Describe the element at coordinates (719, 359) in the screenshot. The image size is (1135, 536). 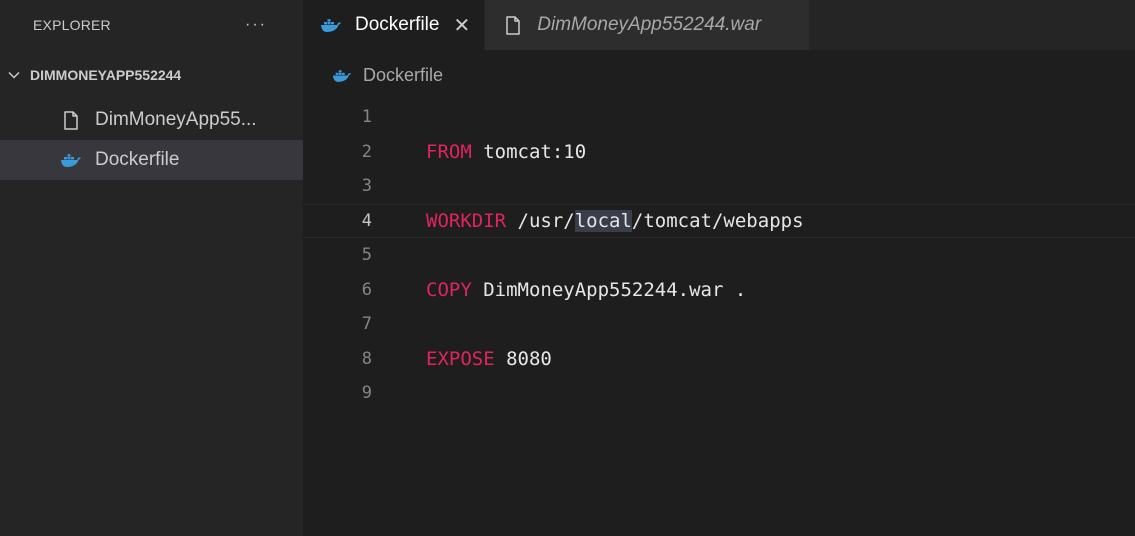
I see `code-line: 8 EXPOSE 8080` at that location.